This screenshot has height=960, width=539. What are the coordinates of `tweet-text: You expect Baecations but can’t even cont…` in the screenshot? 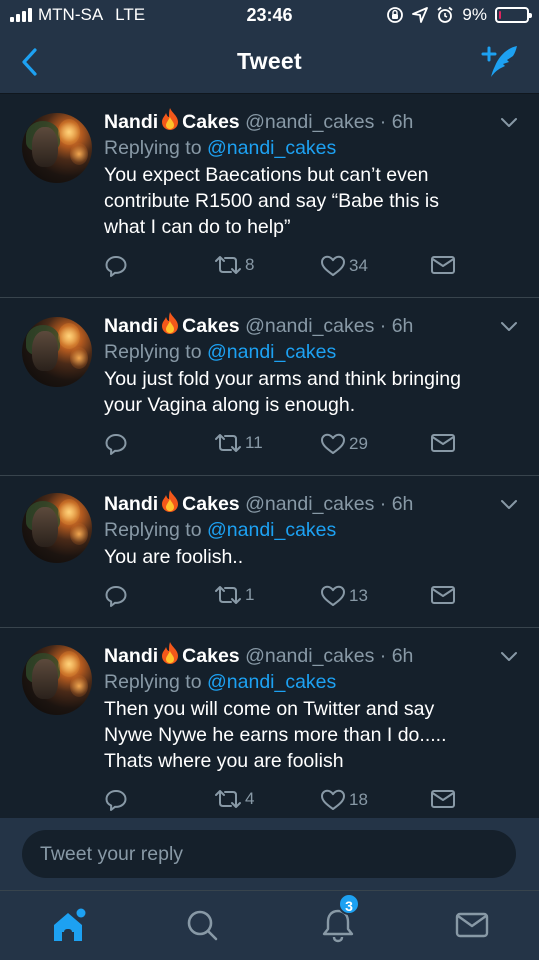 It's located at (271, 201).